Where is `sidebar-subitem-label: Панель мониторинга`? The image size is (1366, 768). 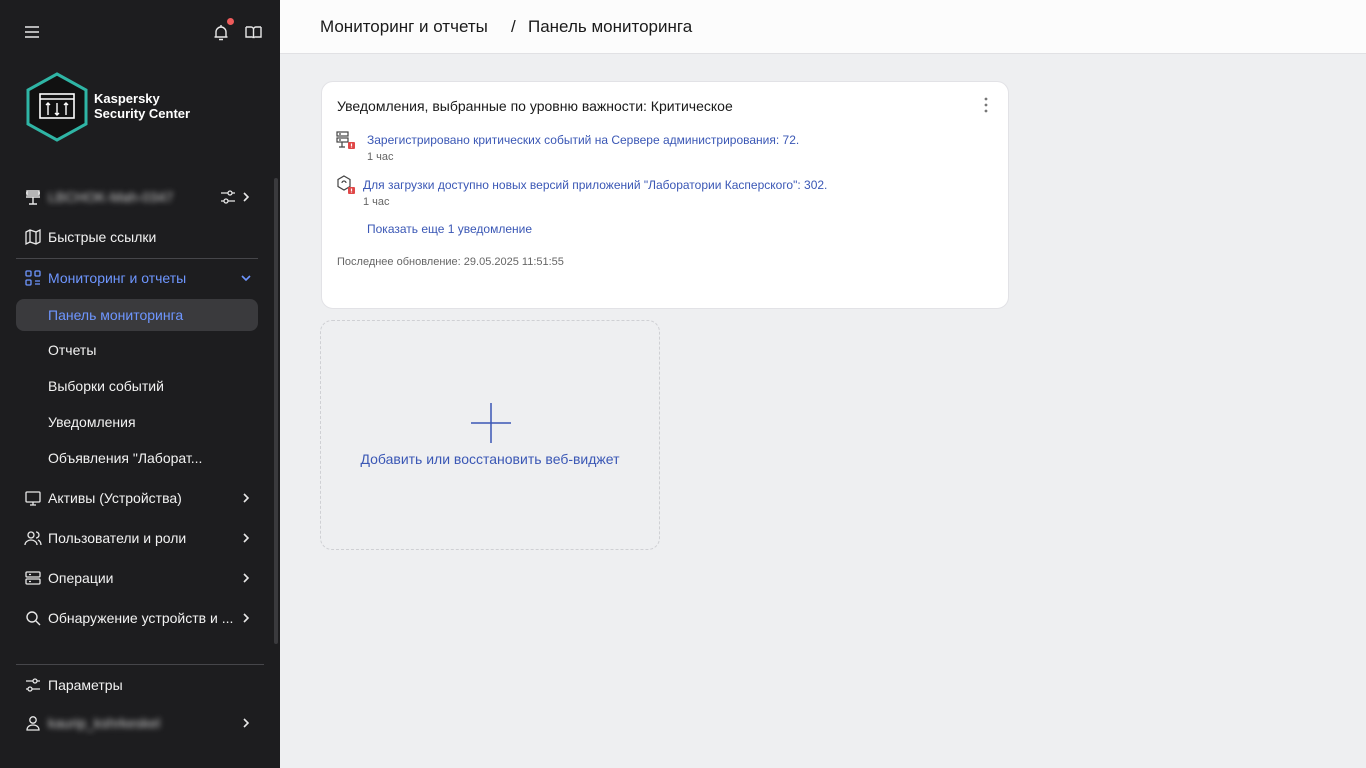 sidebar-subitem-label: Панель мониторинга is located at coordinates (116, 315).